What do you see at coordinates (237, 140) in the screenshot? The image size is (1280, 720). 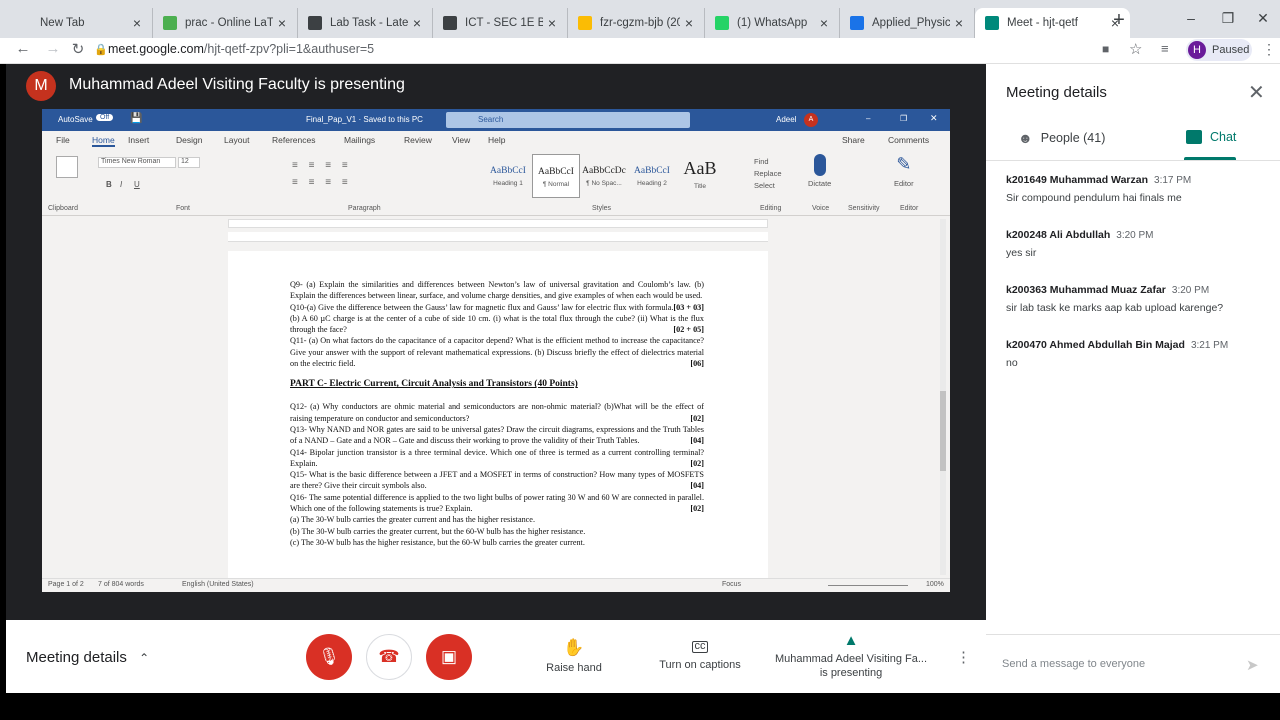 I see `word-menu-layout: Layout` at bounding box center [237, 140].